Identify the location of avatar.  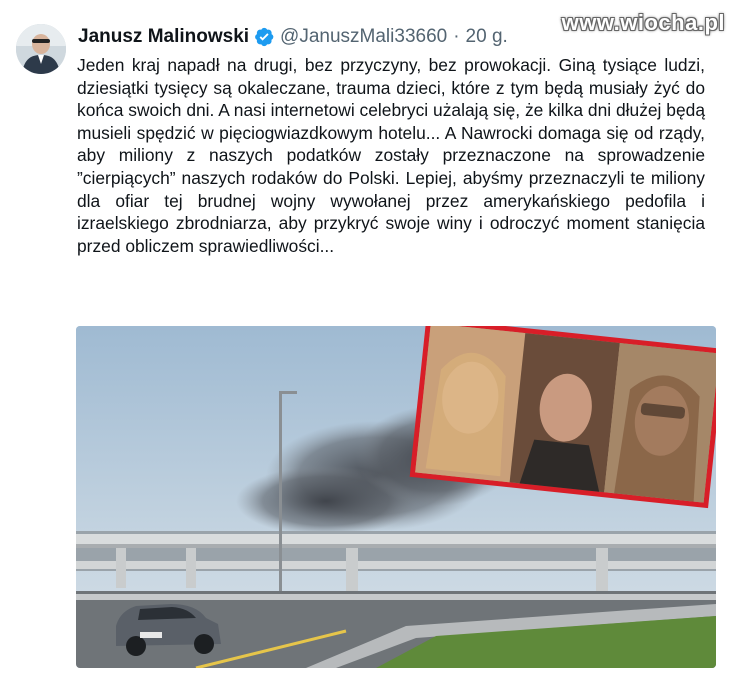
(41, 49).